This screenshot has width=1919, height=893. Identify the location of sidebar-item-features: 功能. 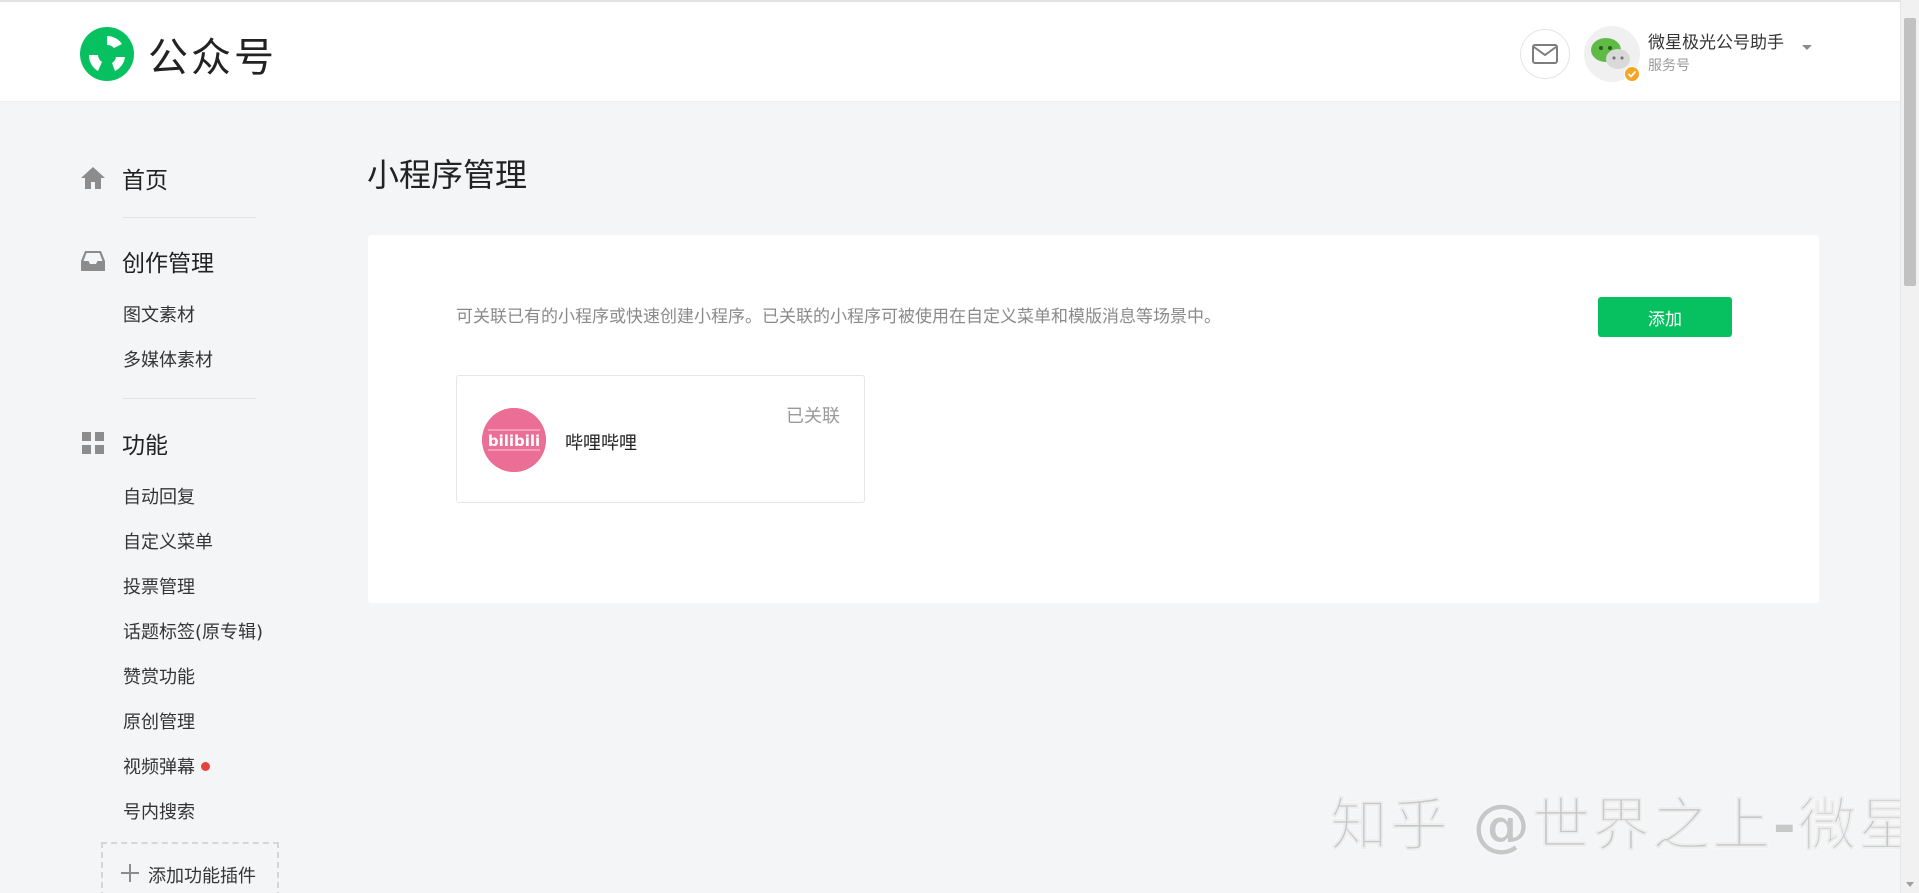
(124, 443).